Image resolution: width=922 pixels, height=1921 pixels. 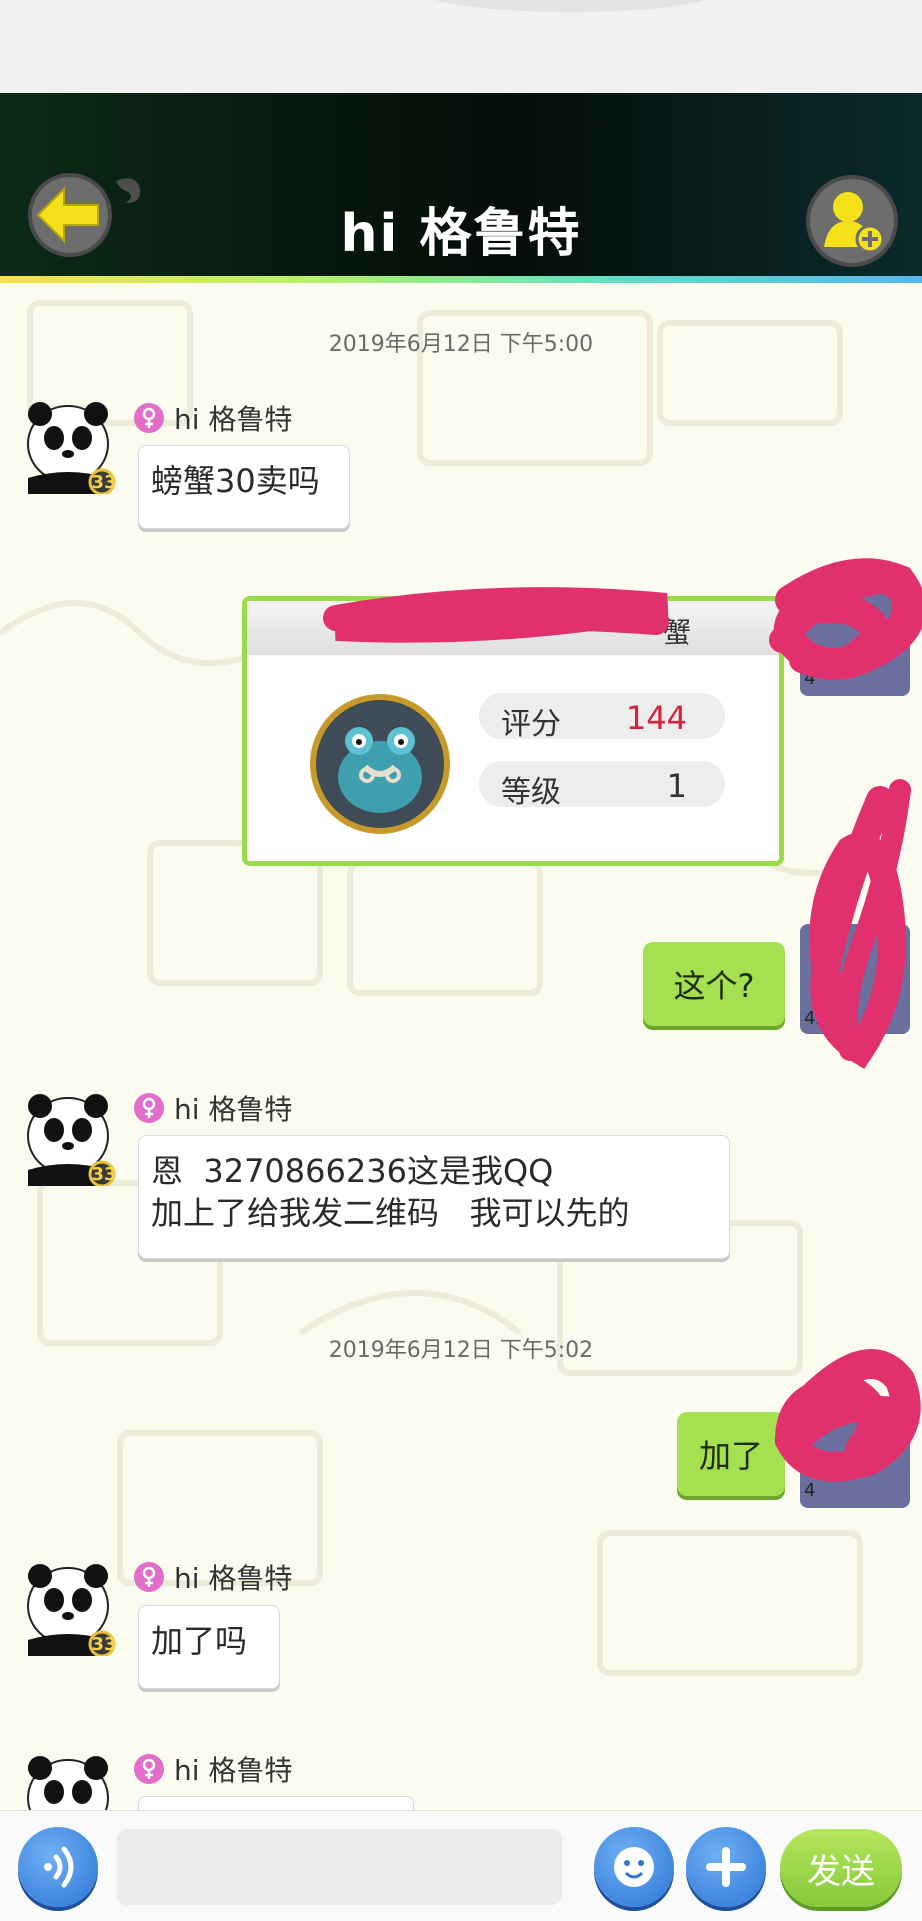 I want to click on voice-button, so click(x=58, y=1867).